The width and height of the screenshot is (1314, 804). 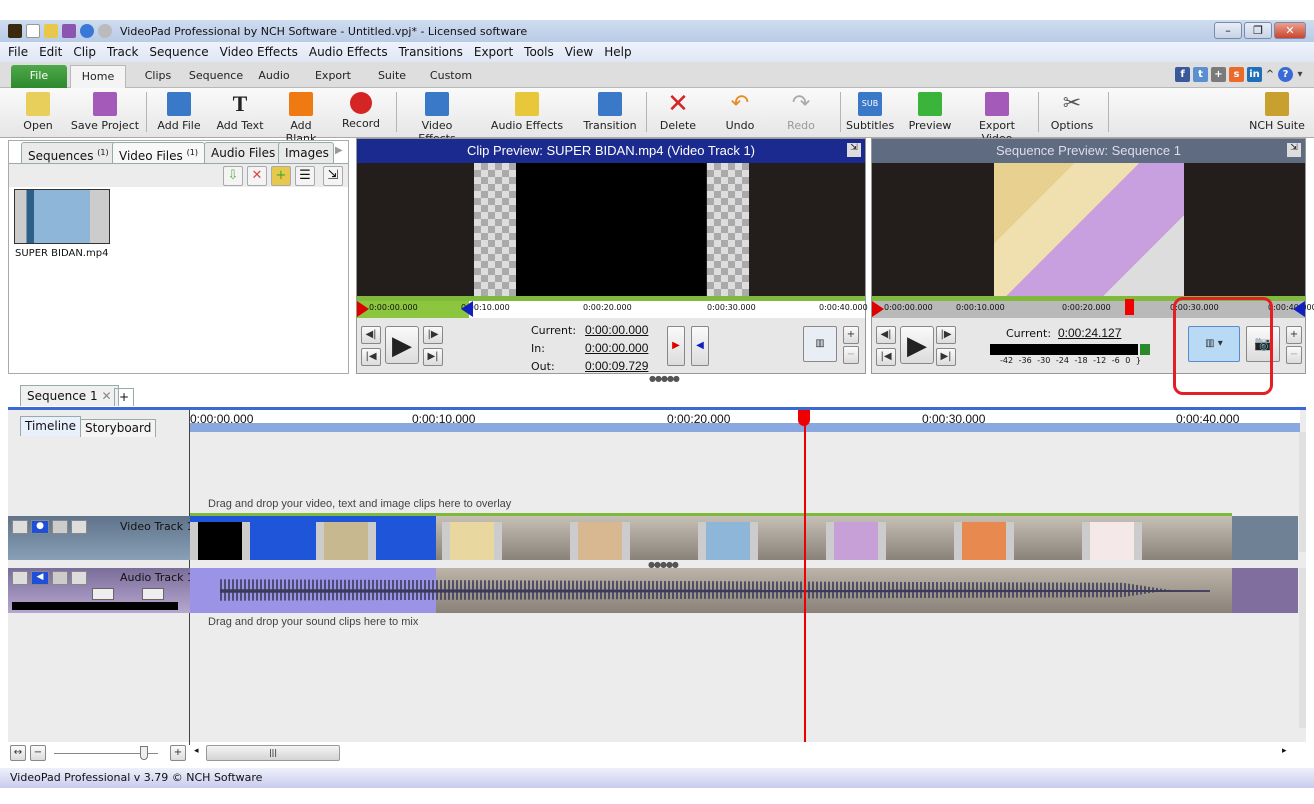 What do you see at coordinates (437, 117) in the screenshot?
I see `video-effects-button: Video Effects` at bounding box center [437, 117].